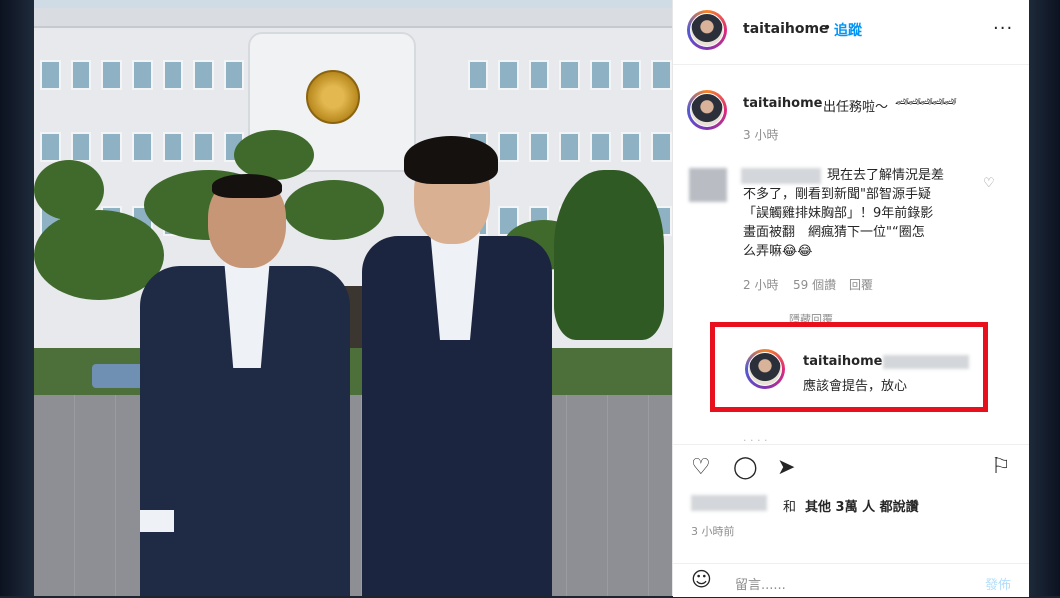 The image size is (1060, 598). I want to click on post-header: taitaihome • 追蹤 ···, so click(851, 32).